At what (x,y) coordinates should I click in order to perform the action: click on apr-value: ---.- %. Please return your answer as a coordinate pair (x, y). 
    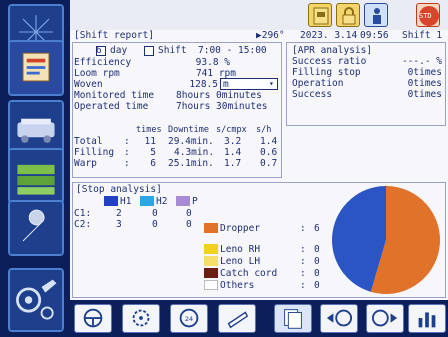
    Looking at the image, I should click on (421, 61).